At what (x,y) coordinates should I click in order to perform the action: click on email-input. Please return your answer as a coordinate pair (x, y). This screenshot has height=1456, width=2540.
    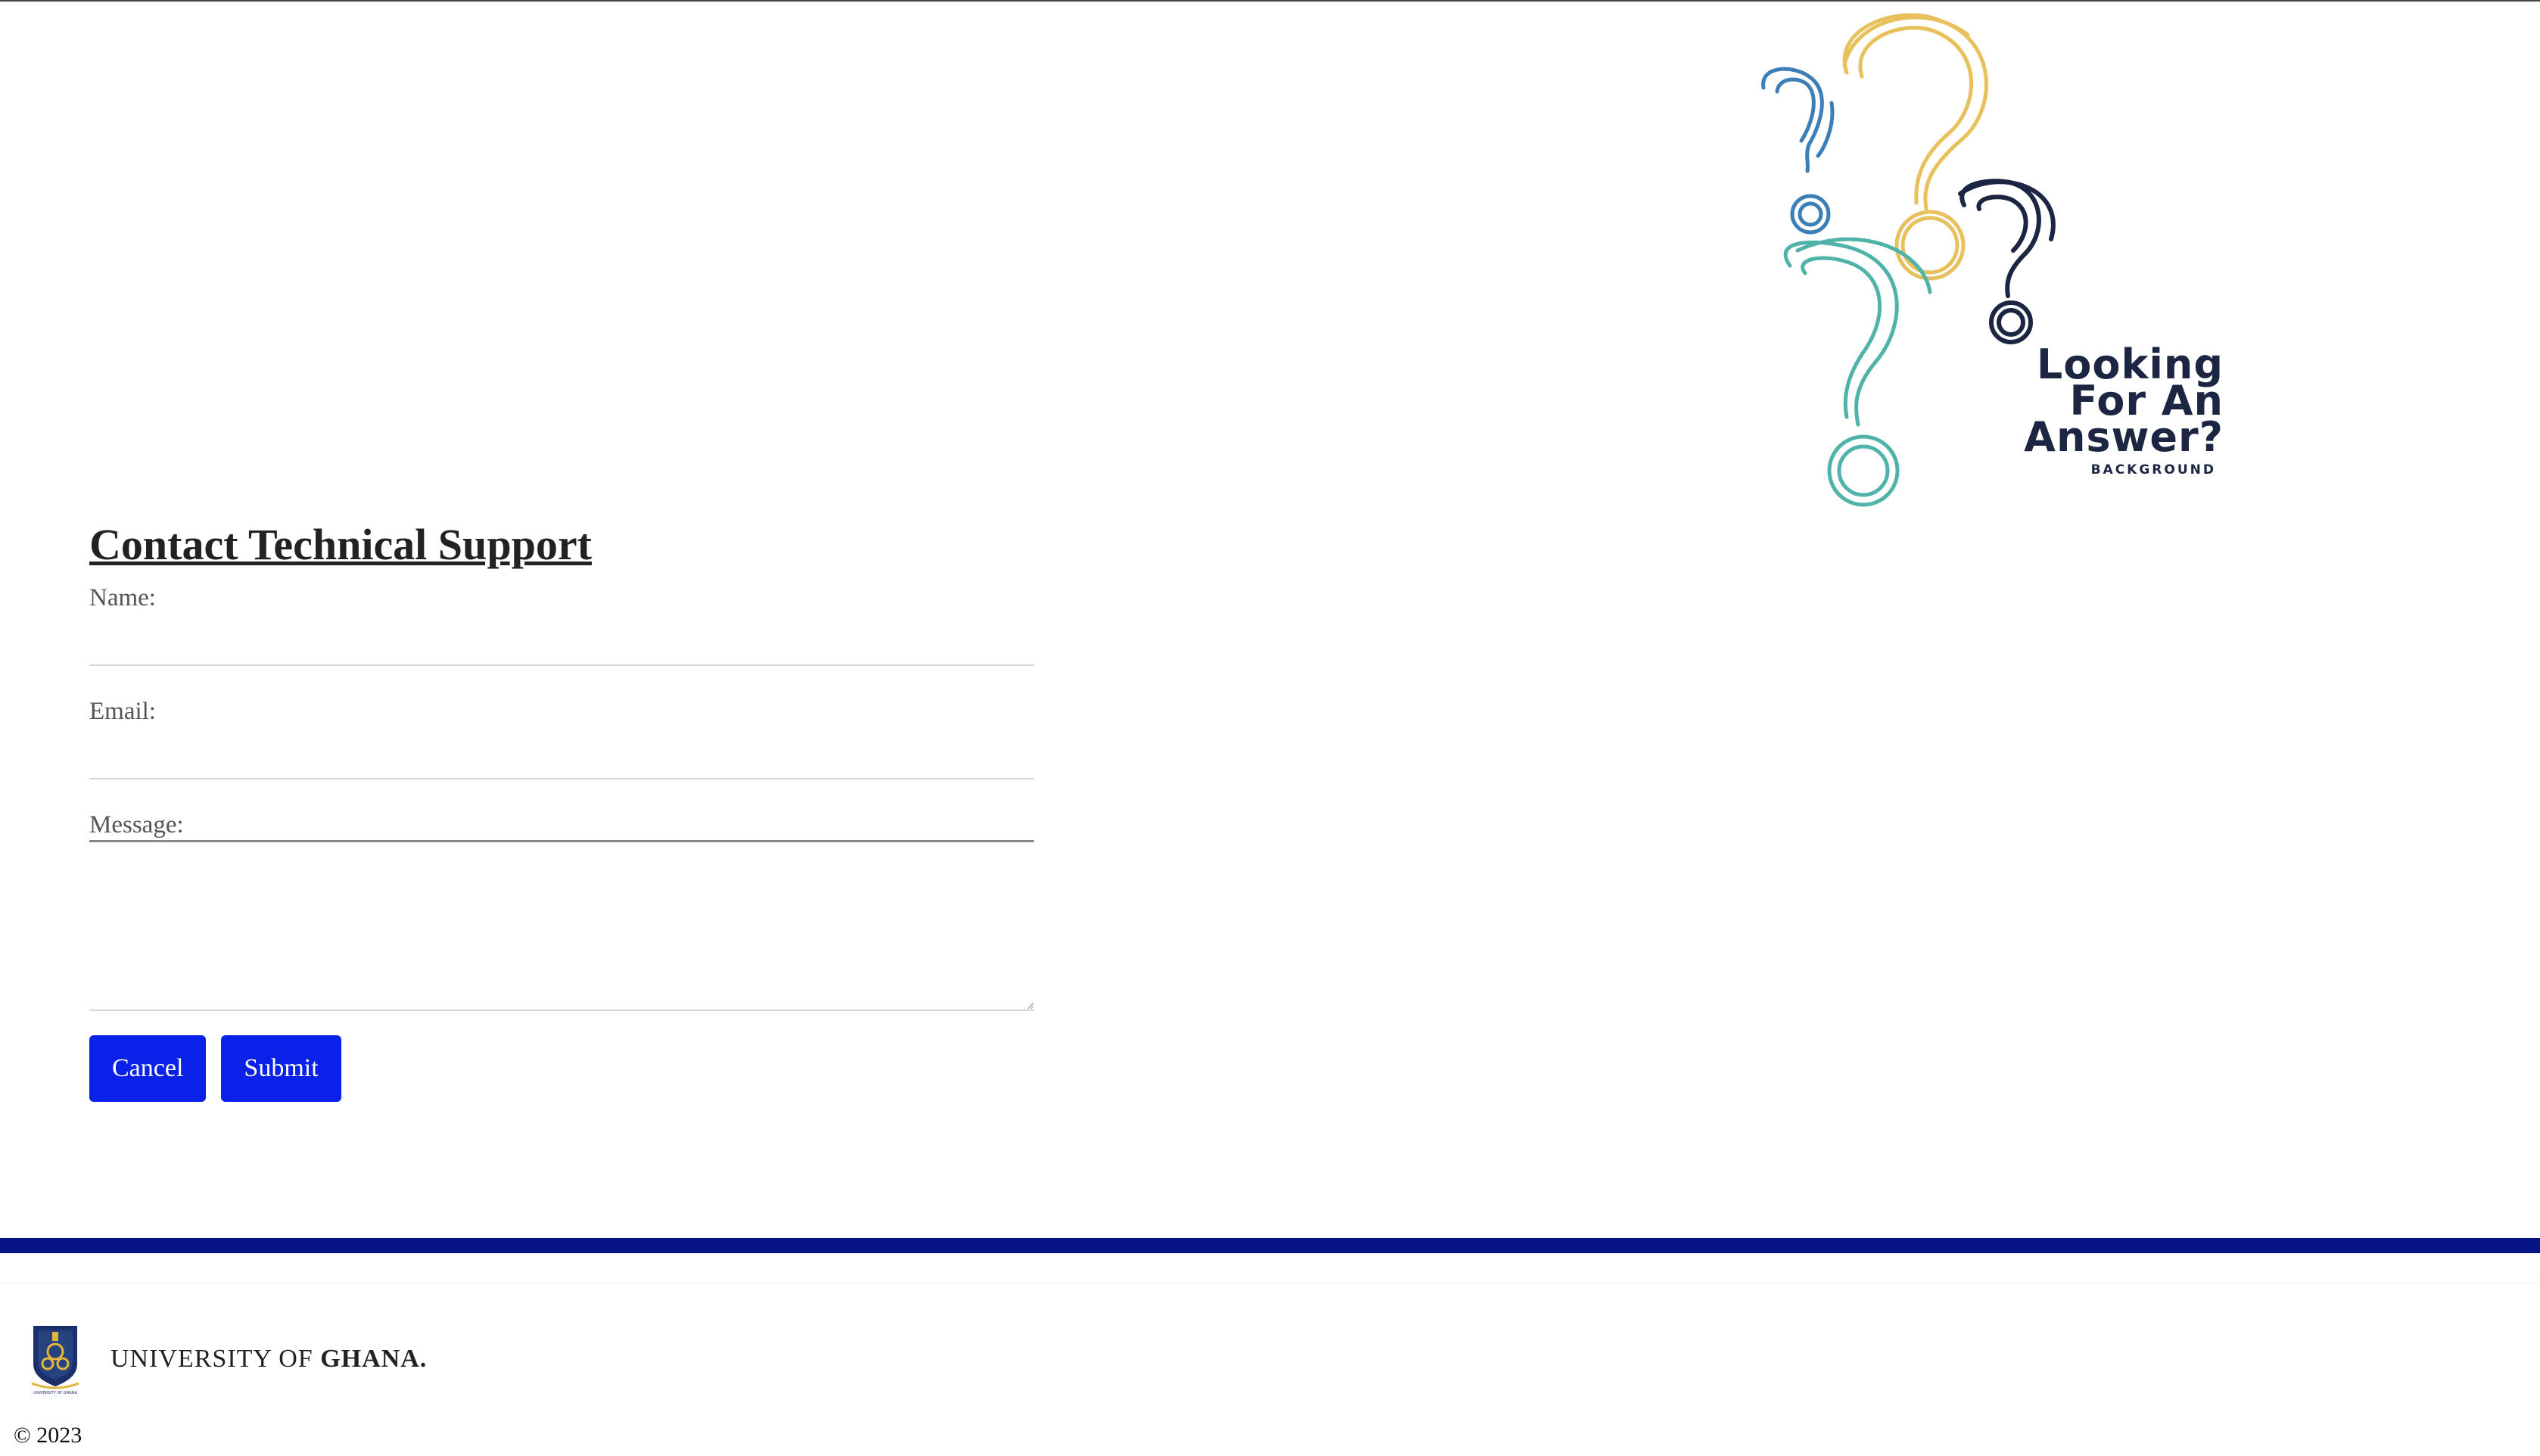
    Looking at the image, I should click on (561, 752).